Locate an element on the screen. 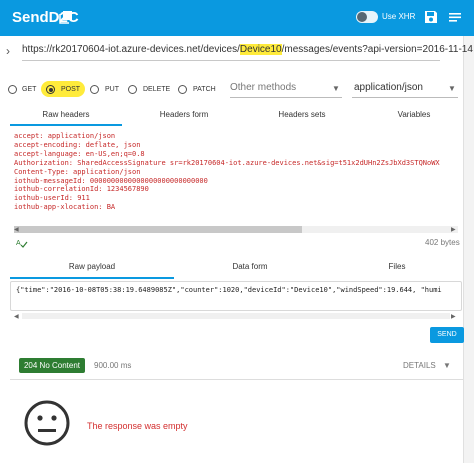 The height and width of the screenshot is (463, 474). app-bar: SendD2C Use XHR is located at coordinates (237, 18).